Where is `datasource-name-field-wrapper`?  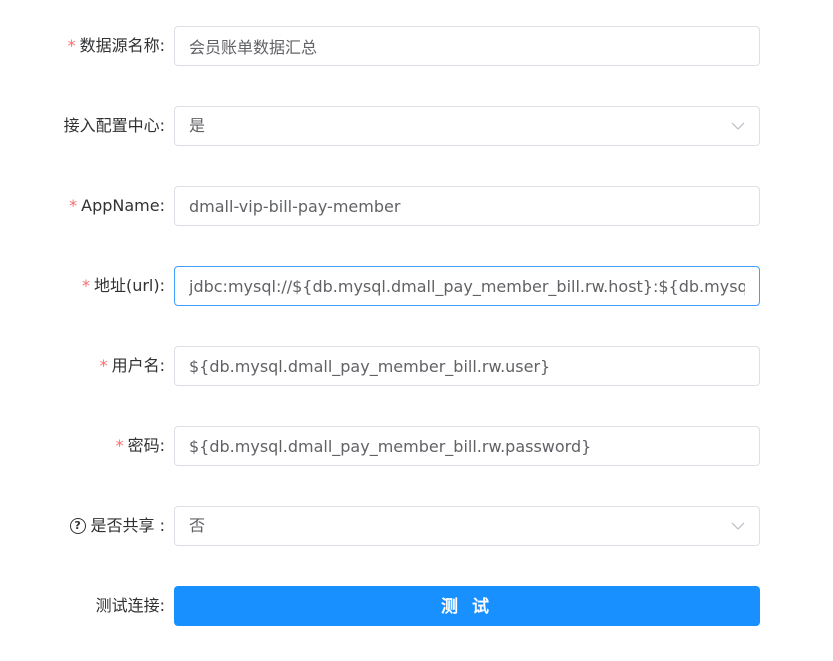 datasource-name-field-wrapper is located at coordinates (467, 46).